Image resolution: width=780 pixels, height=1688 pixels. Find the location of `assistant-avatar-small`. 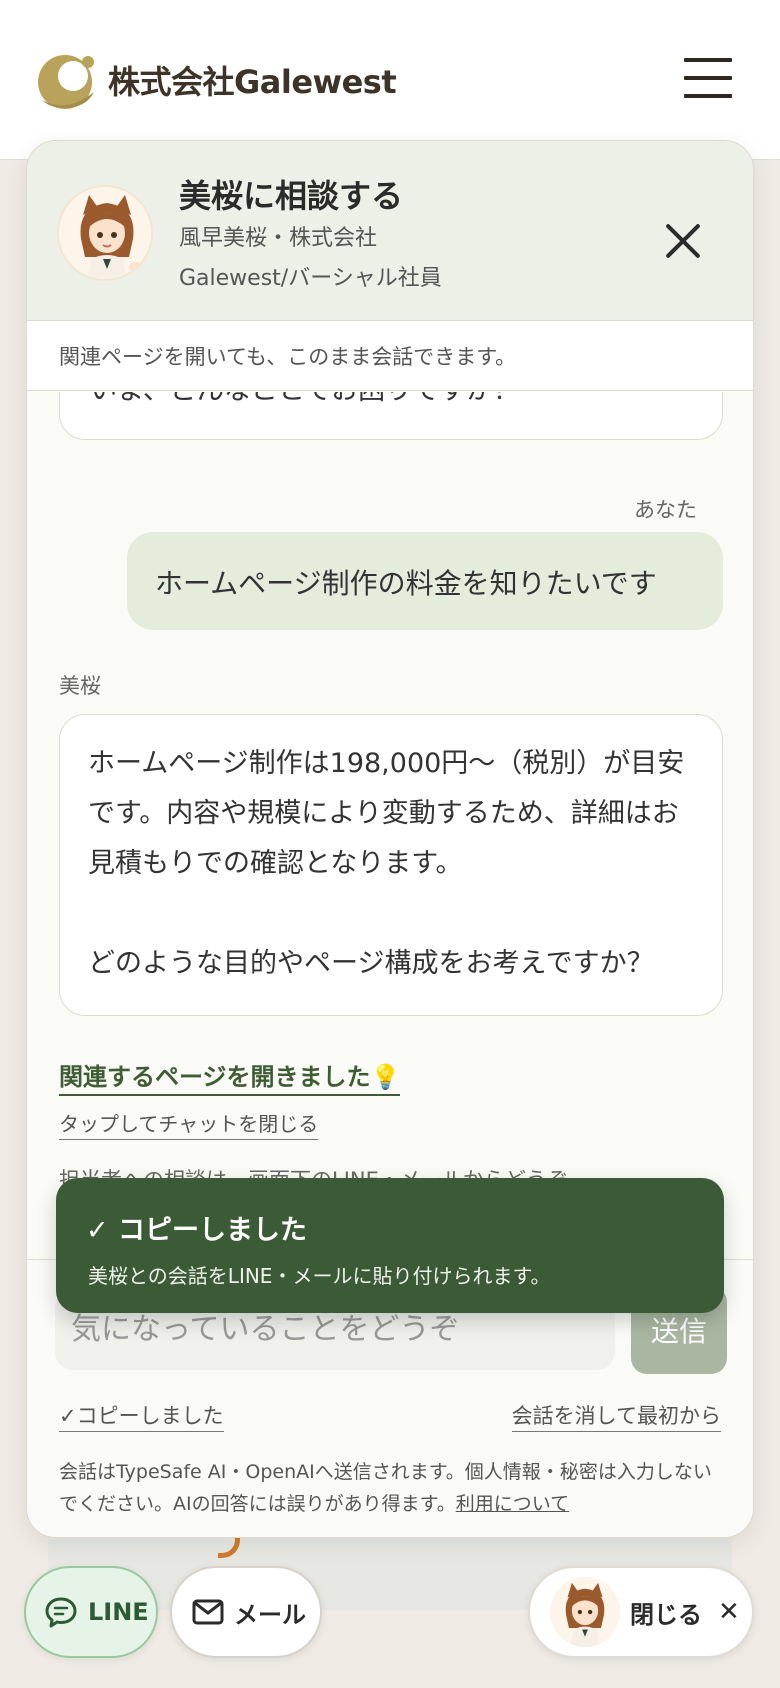

assistant-avatar-small is located at coordinates (585, 1612).